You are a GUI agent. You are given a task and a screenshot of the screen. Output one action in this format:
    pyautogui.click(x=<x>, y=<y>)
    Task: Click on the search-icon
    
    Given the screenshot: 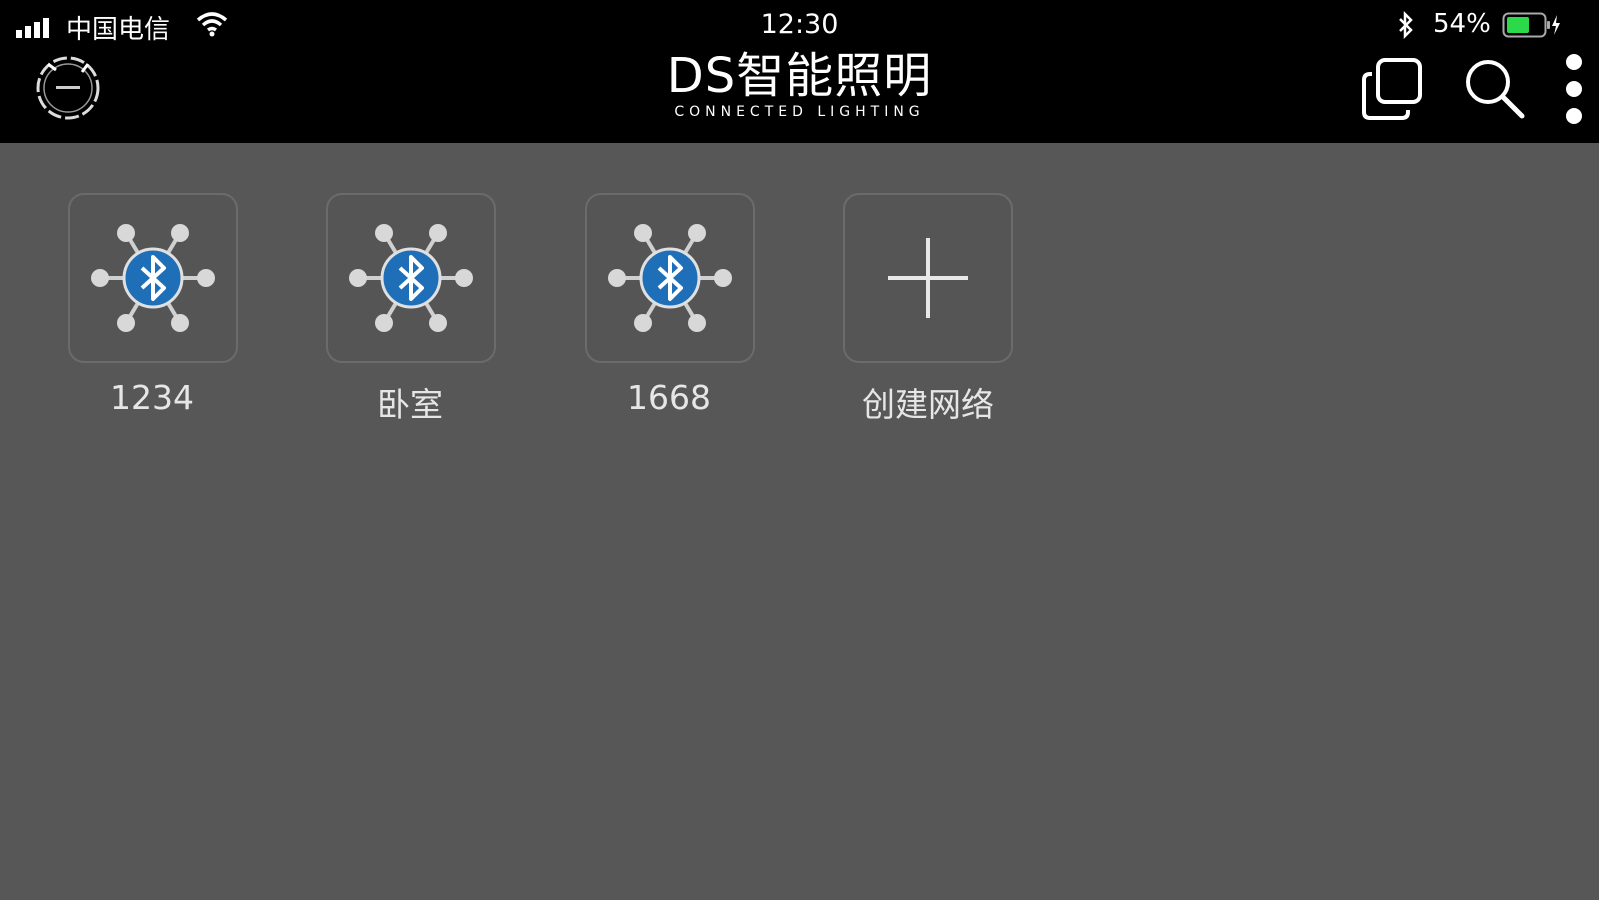 What is the action you would take?
    pyautogui.click(x=1495, y=89)
    